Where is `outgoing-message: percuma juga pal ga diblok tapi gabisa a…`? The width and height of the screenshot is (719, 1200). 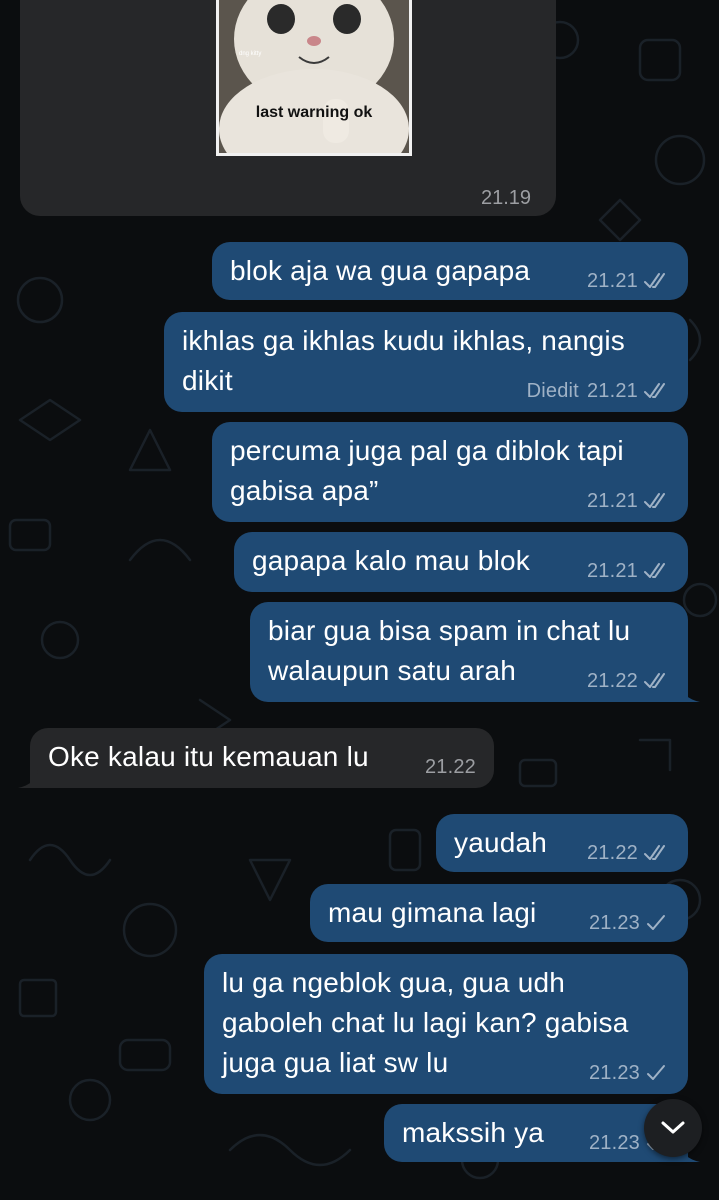 outgoing-message: percuma juga pal ga diblok tapi gabisa a… is located at coordinates (450, 472).